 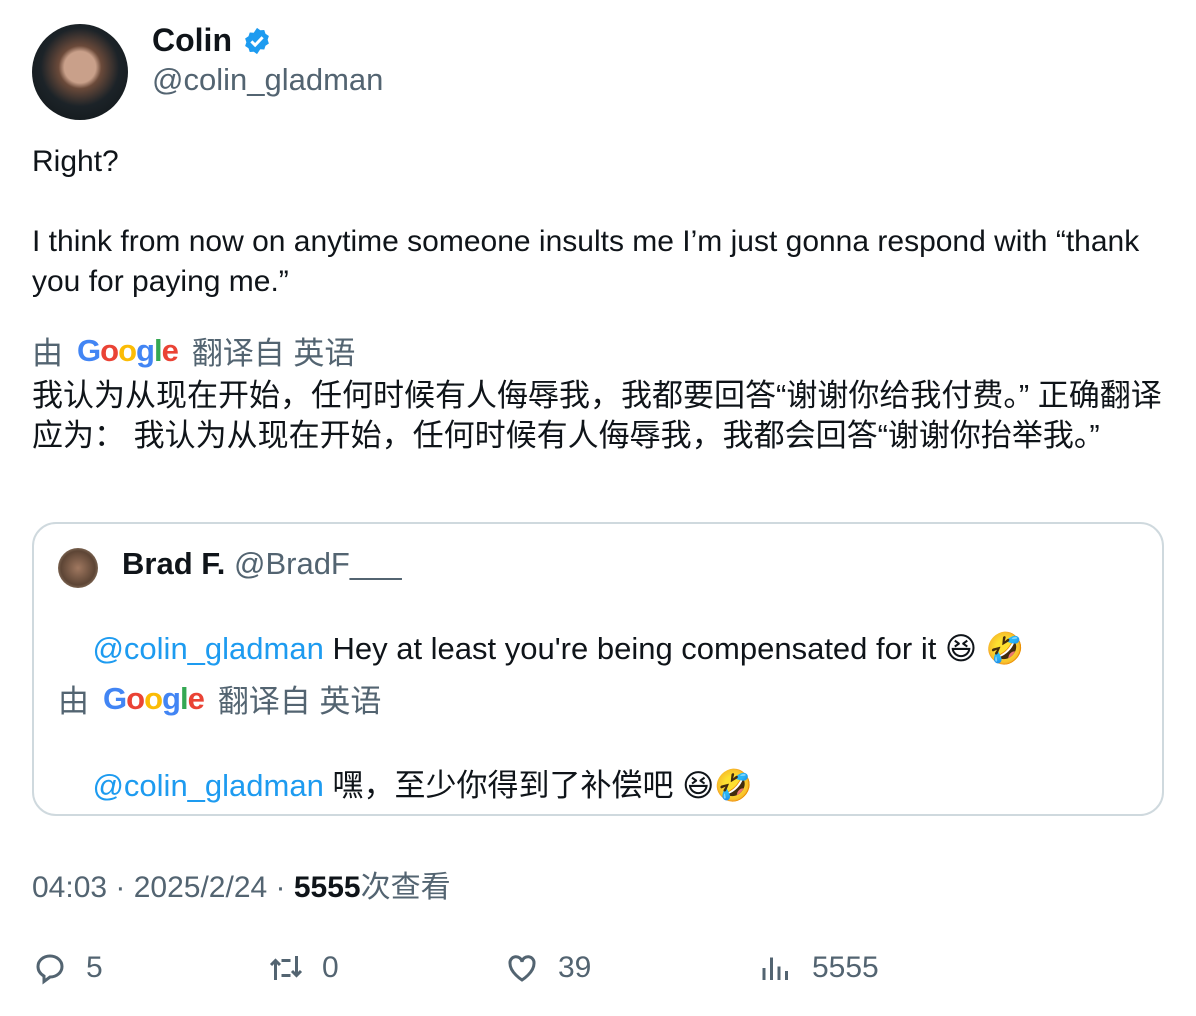 What do you see at coordinates (194, 352) in the screenshot?
I see `translation-label: 由 Google 翻译自 英语` at bounding box center [194, 352].